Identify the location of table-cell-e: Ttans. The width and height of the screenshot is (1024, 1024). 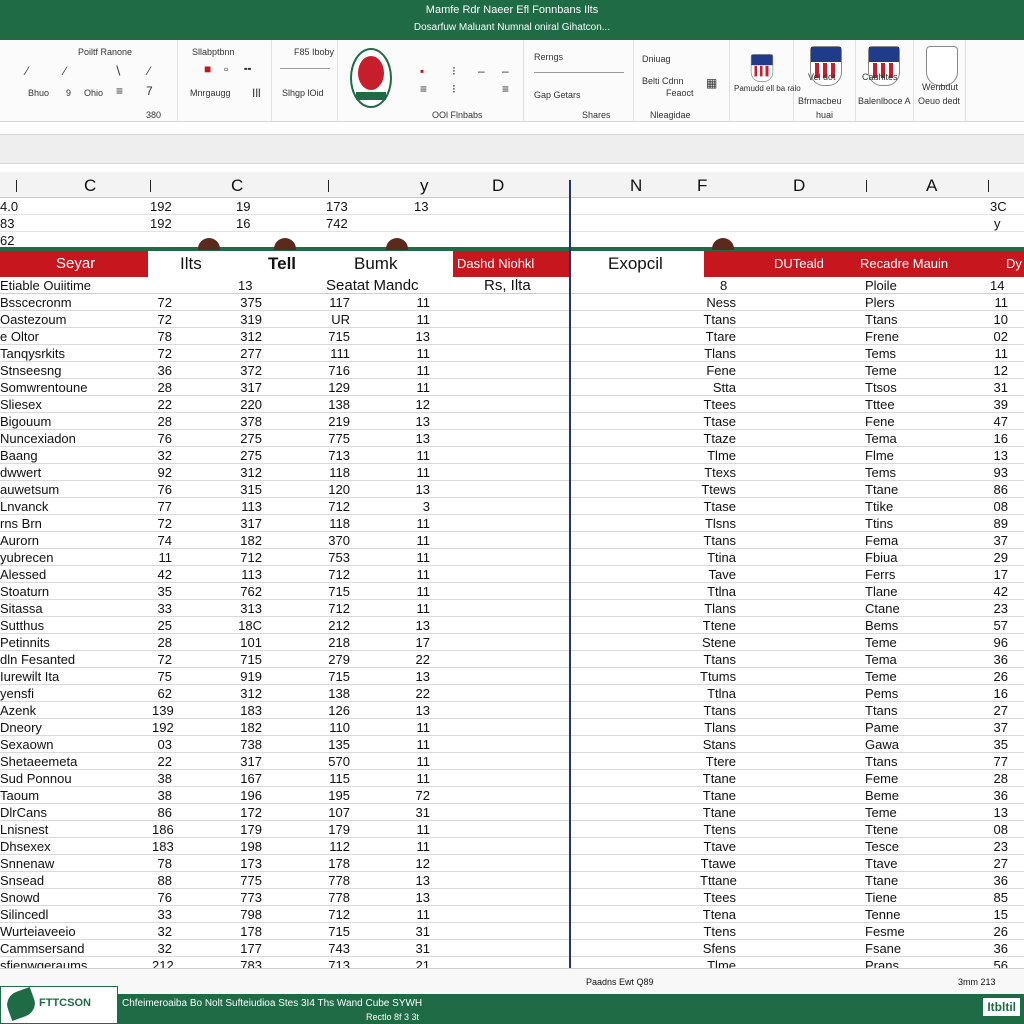
(718, 319).